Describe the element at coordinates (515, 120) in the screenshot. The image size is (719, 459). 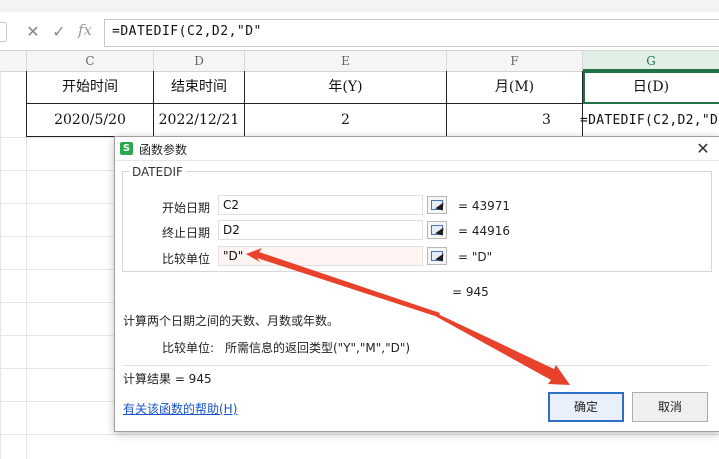
I see `cell-f2: 3` at that location.